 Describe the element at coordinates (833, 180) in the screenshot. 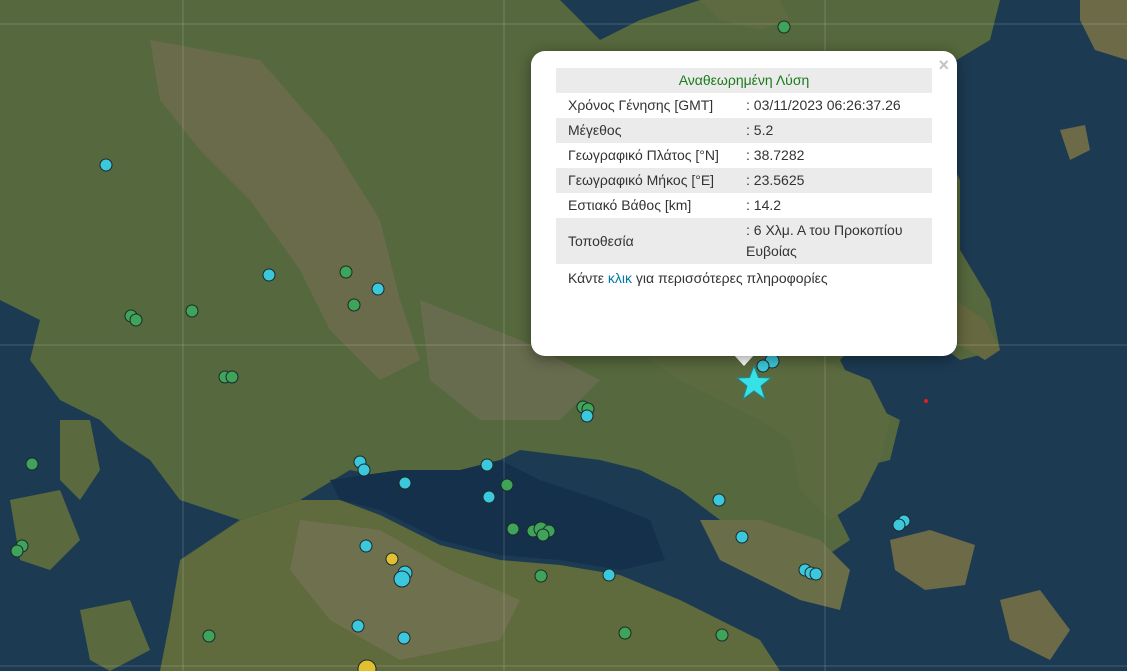

I see `detail-value: : 23.5625` at that location.